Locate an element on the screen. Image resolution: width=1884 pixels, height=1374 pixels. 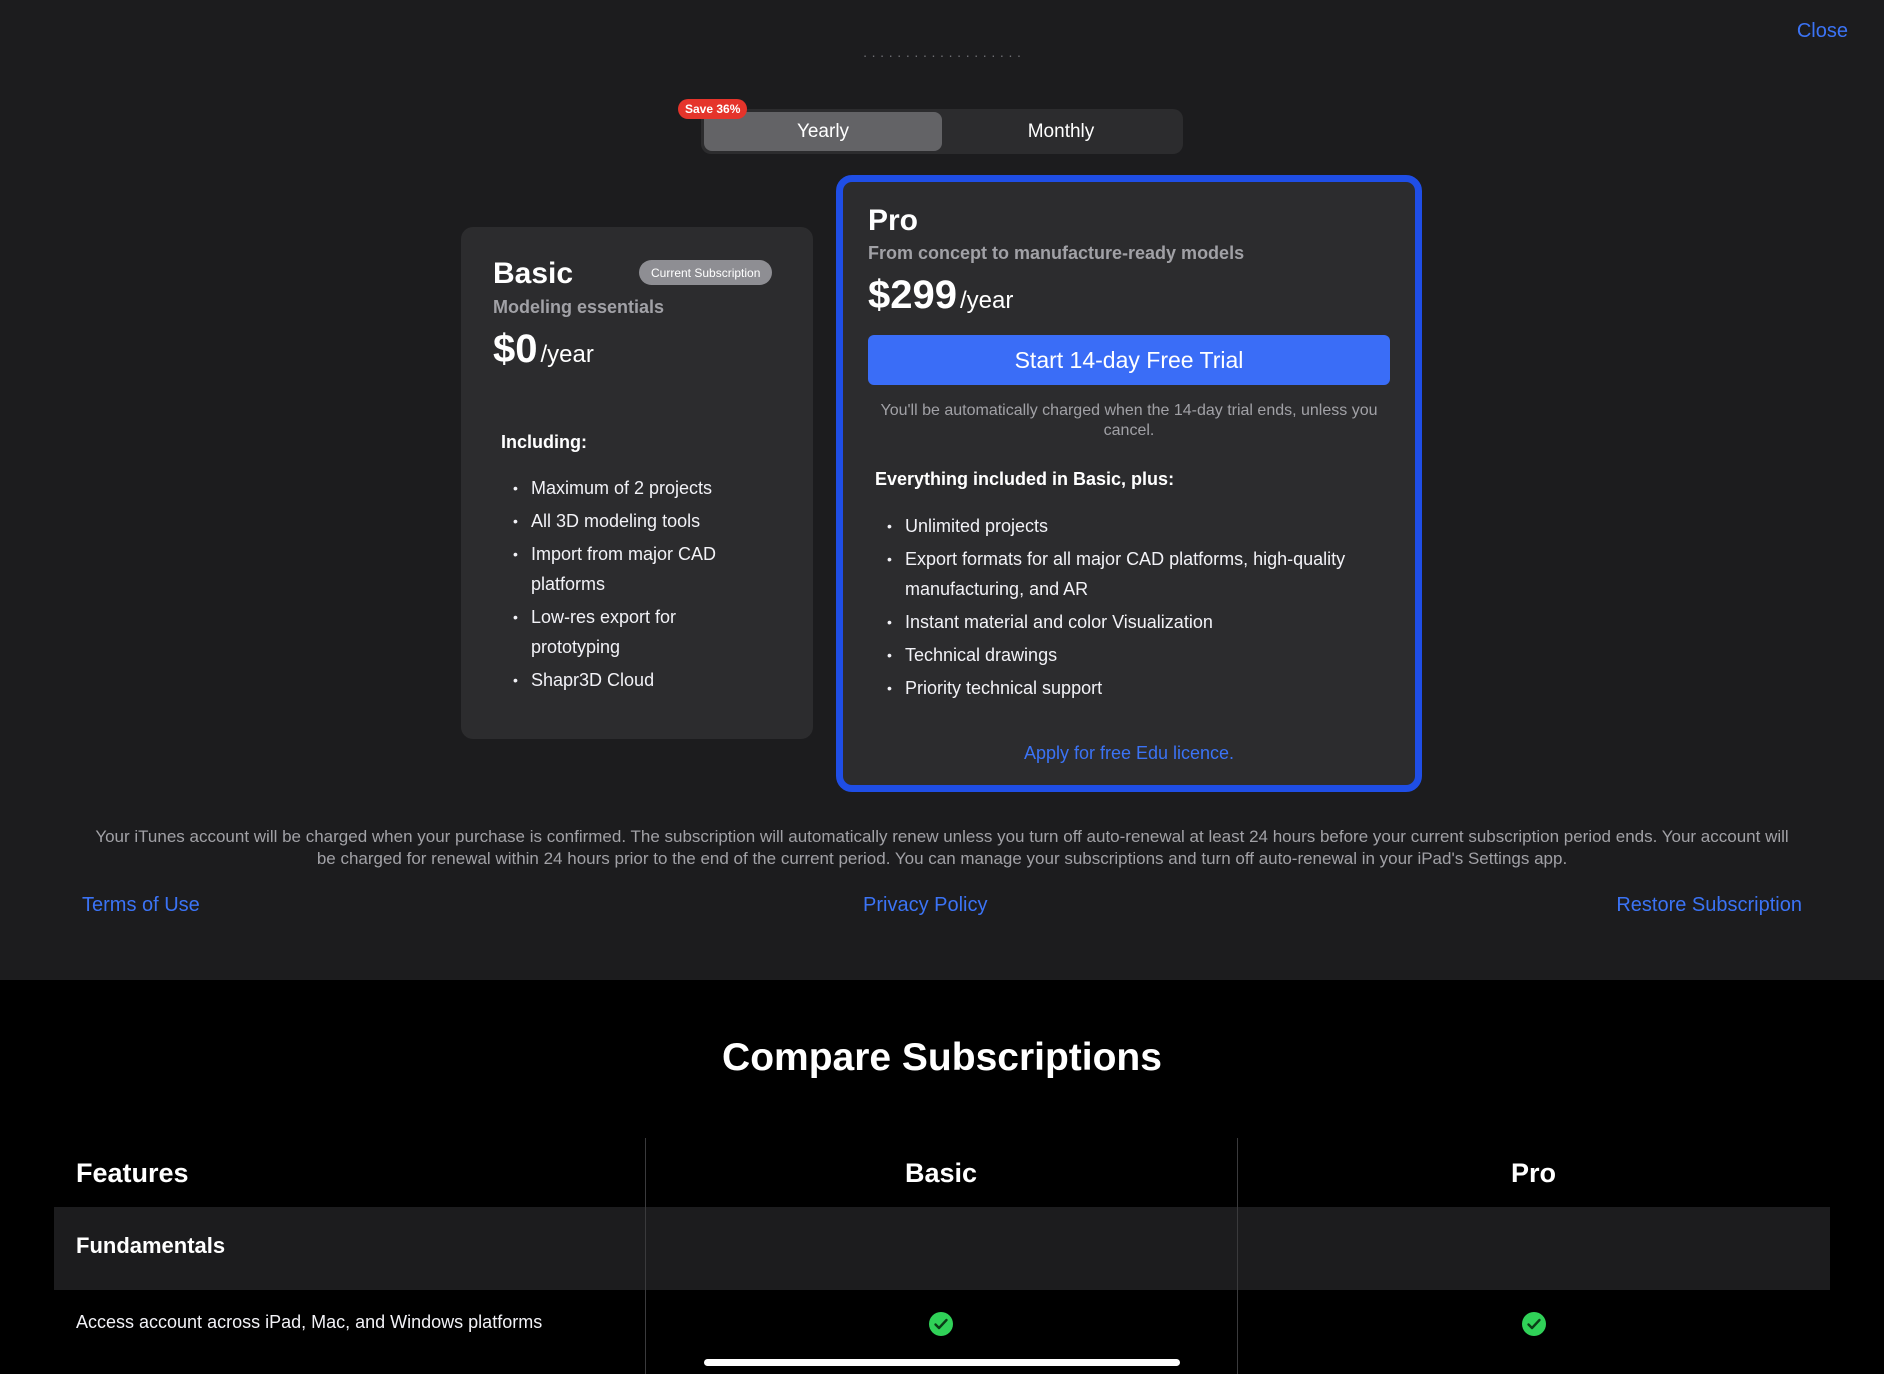
list-item: Priority technical support is located at coordinates (1130, 688).